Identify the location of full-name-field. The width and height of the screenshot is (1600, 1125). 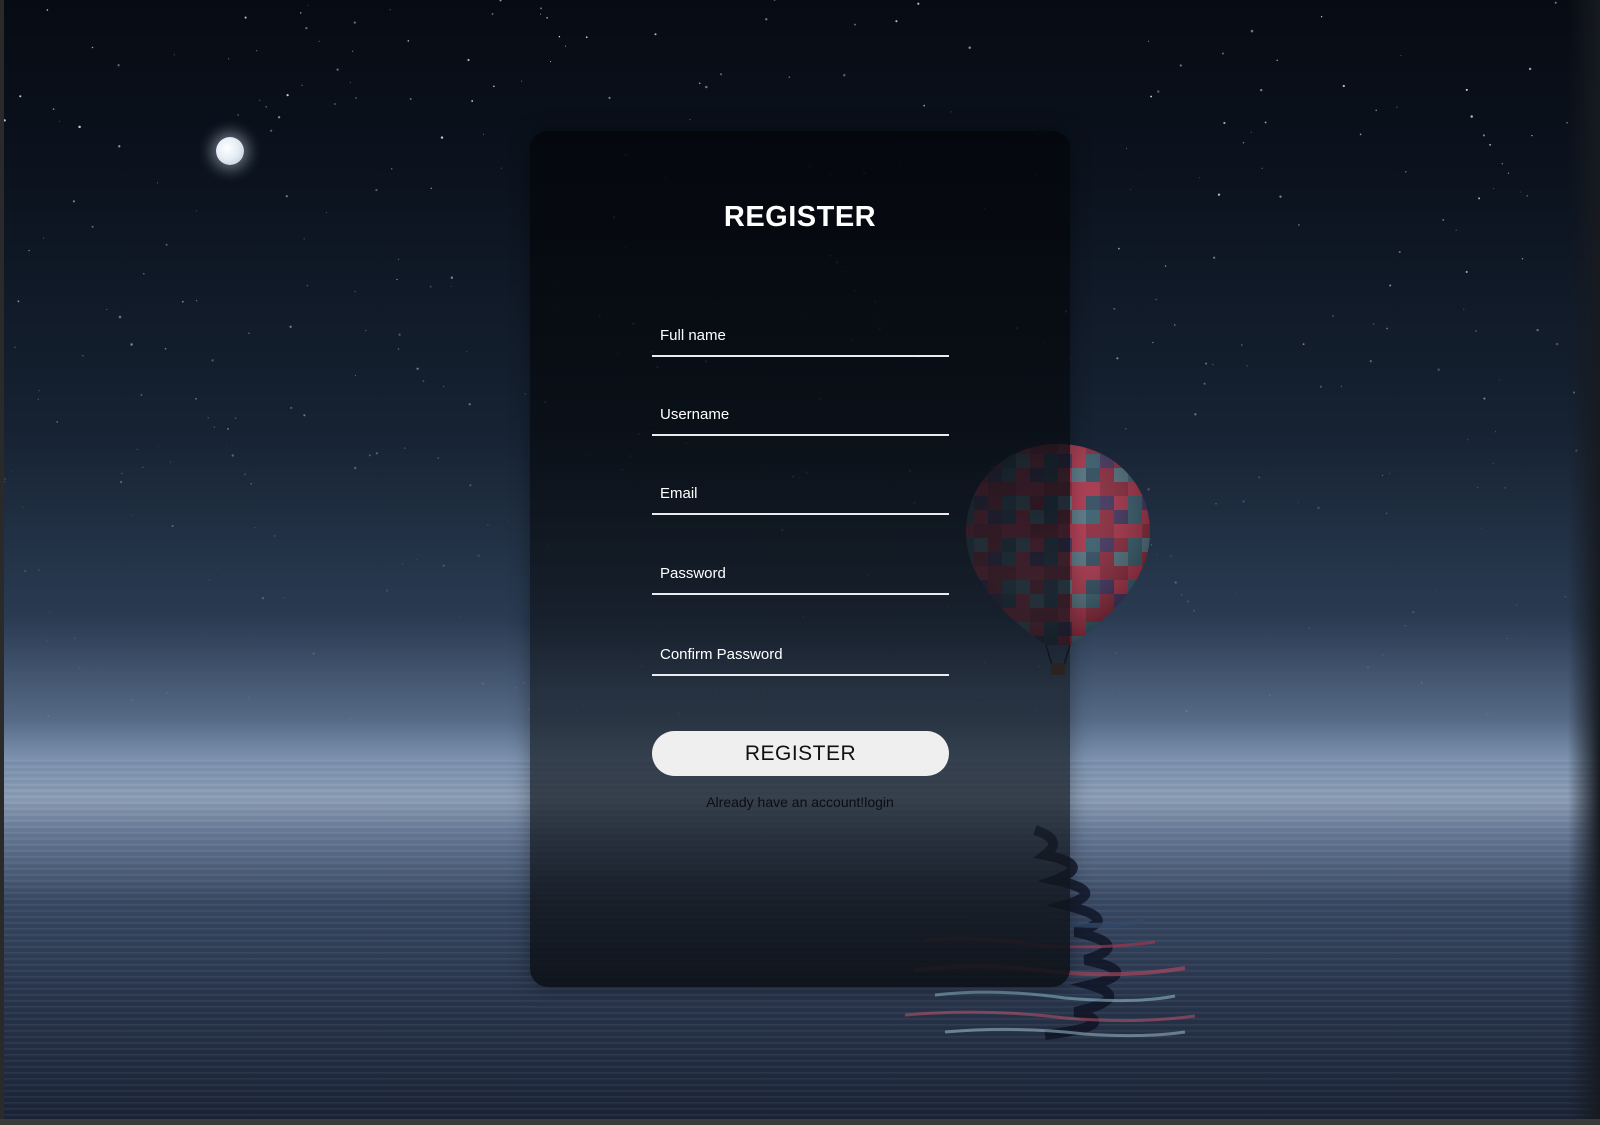
(800, 333).